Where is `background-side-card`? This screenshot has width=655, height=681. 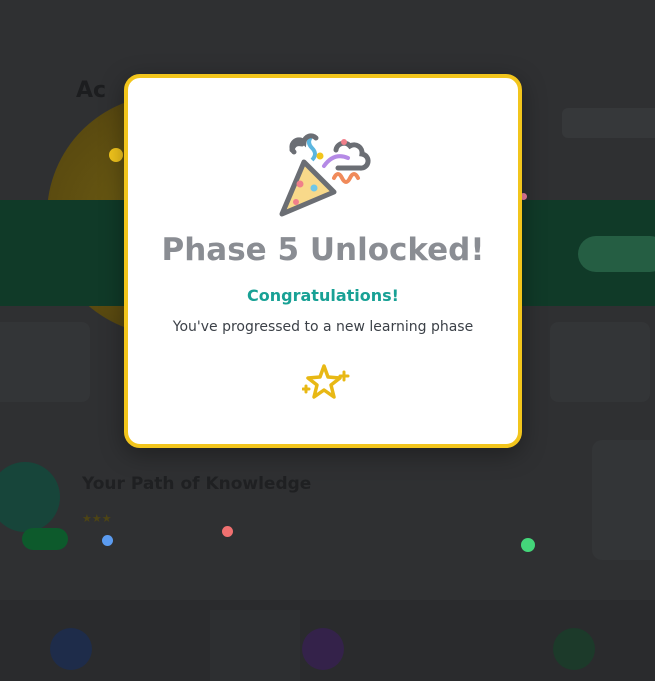
background-side-card is located at coordinates (623, 500).